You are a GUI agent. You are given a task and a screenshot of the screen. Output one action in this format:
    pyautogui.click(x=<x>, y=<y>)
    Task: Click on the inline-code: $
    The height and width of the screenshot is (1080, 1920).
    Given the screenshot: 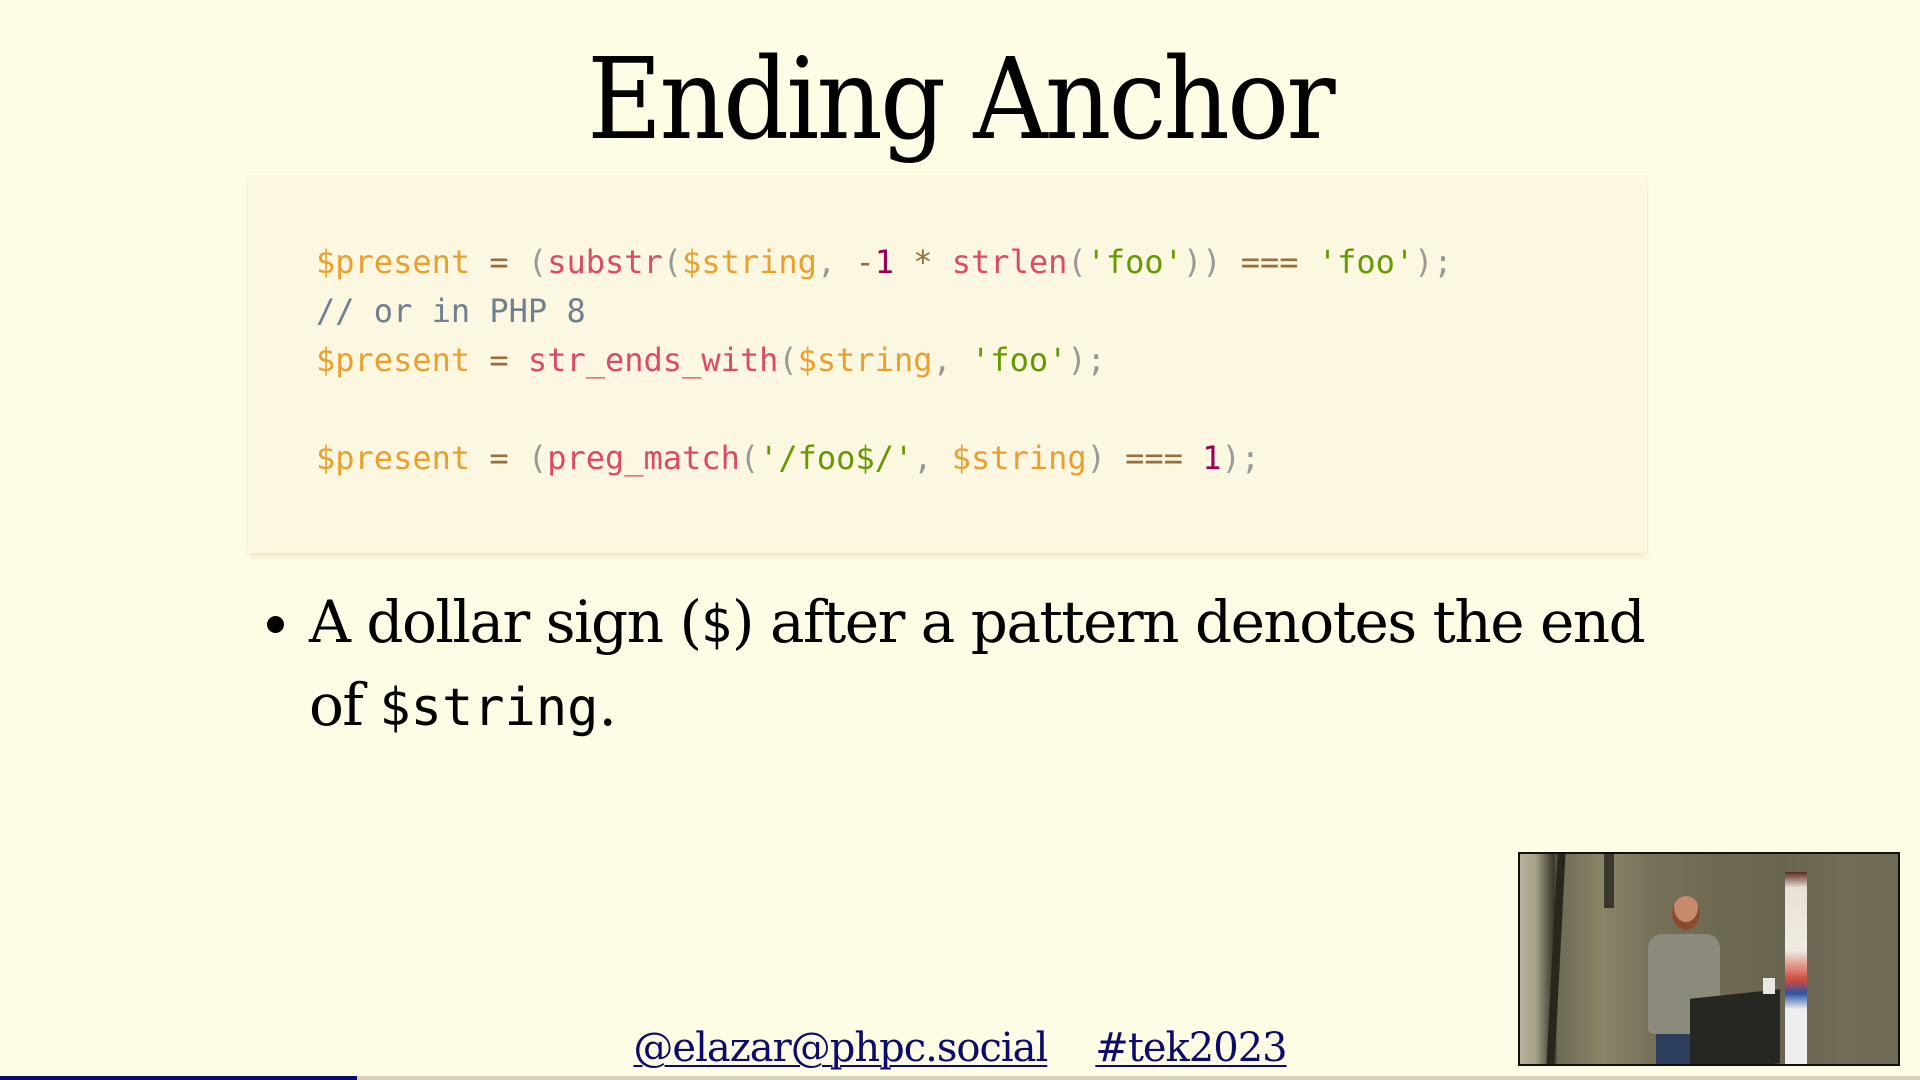 What is the action you would take?
    pyautogui.click(x=716, y=625)
    